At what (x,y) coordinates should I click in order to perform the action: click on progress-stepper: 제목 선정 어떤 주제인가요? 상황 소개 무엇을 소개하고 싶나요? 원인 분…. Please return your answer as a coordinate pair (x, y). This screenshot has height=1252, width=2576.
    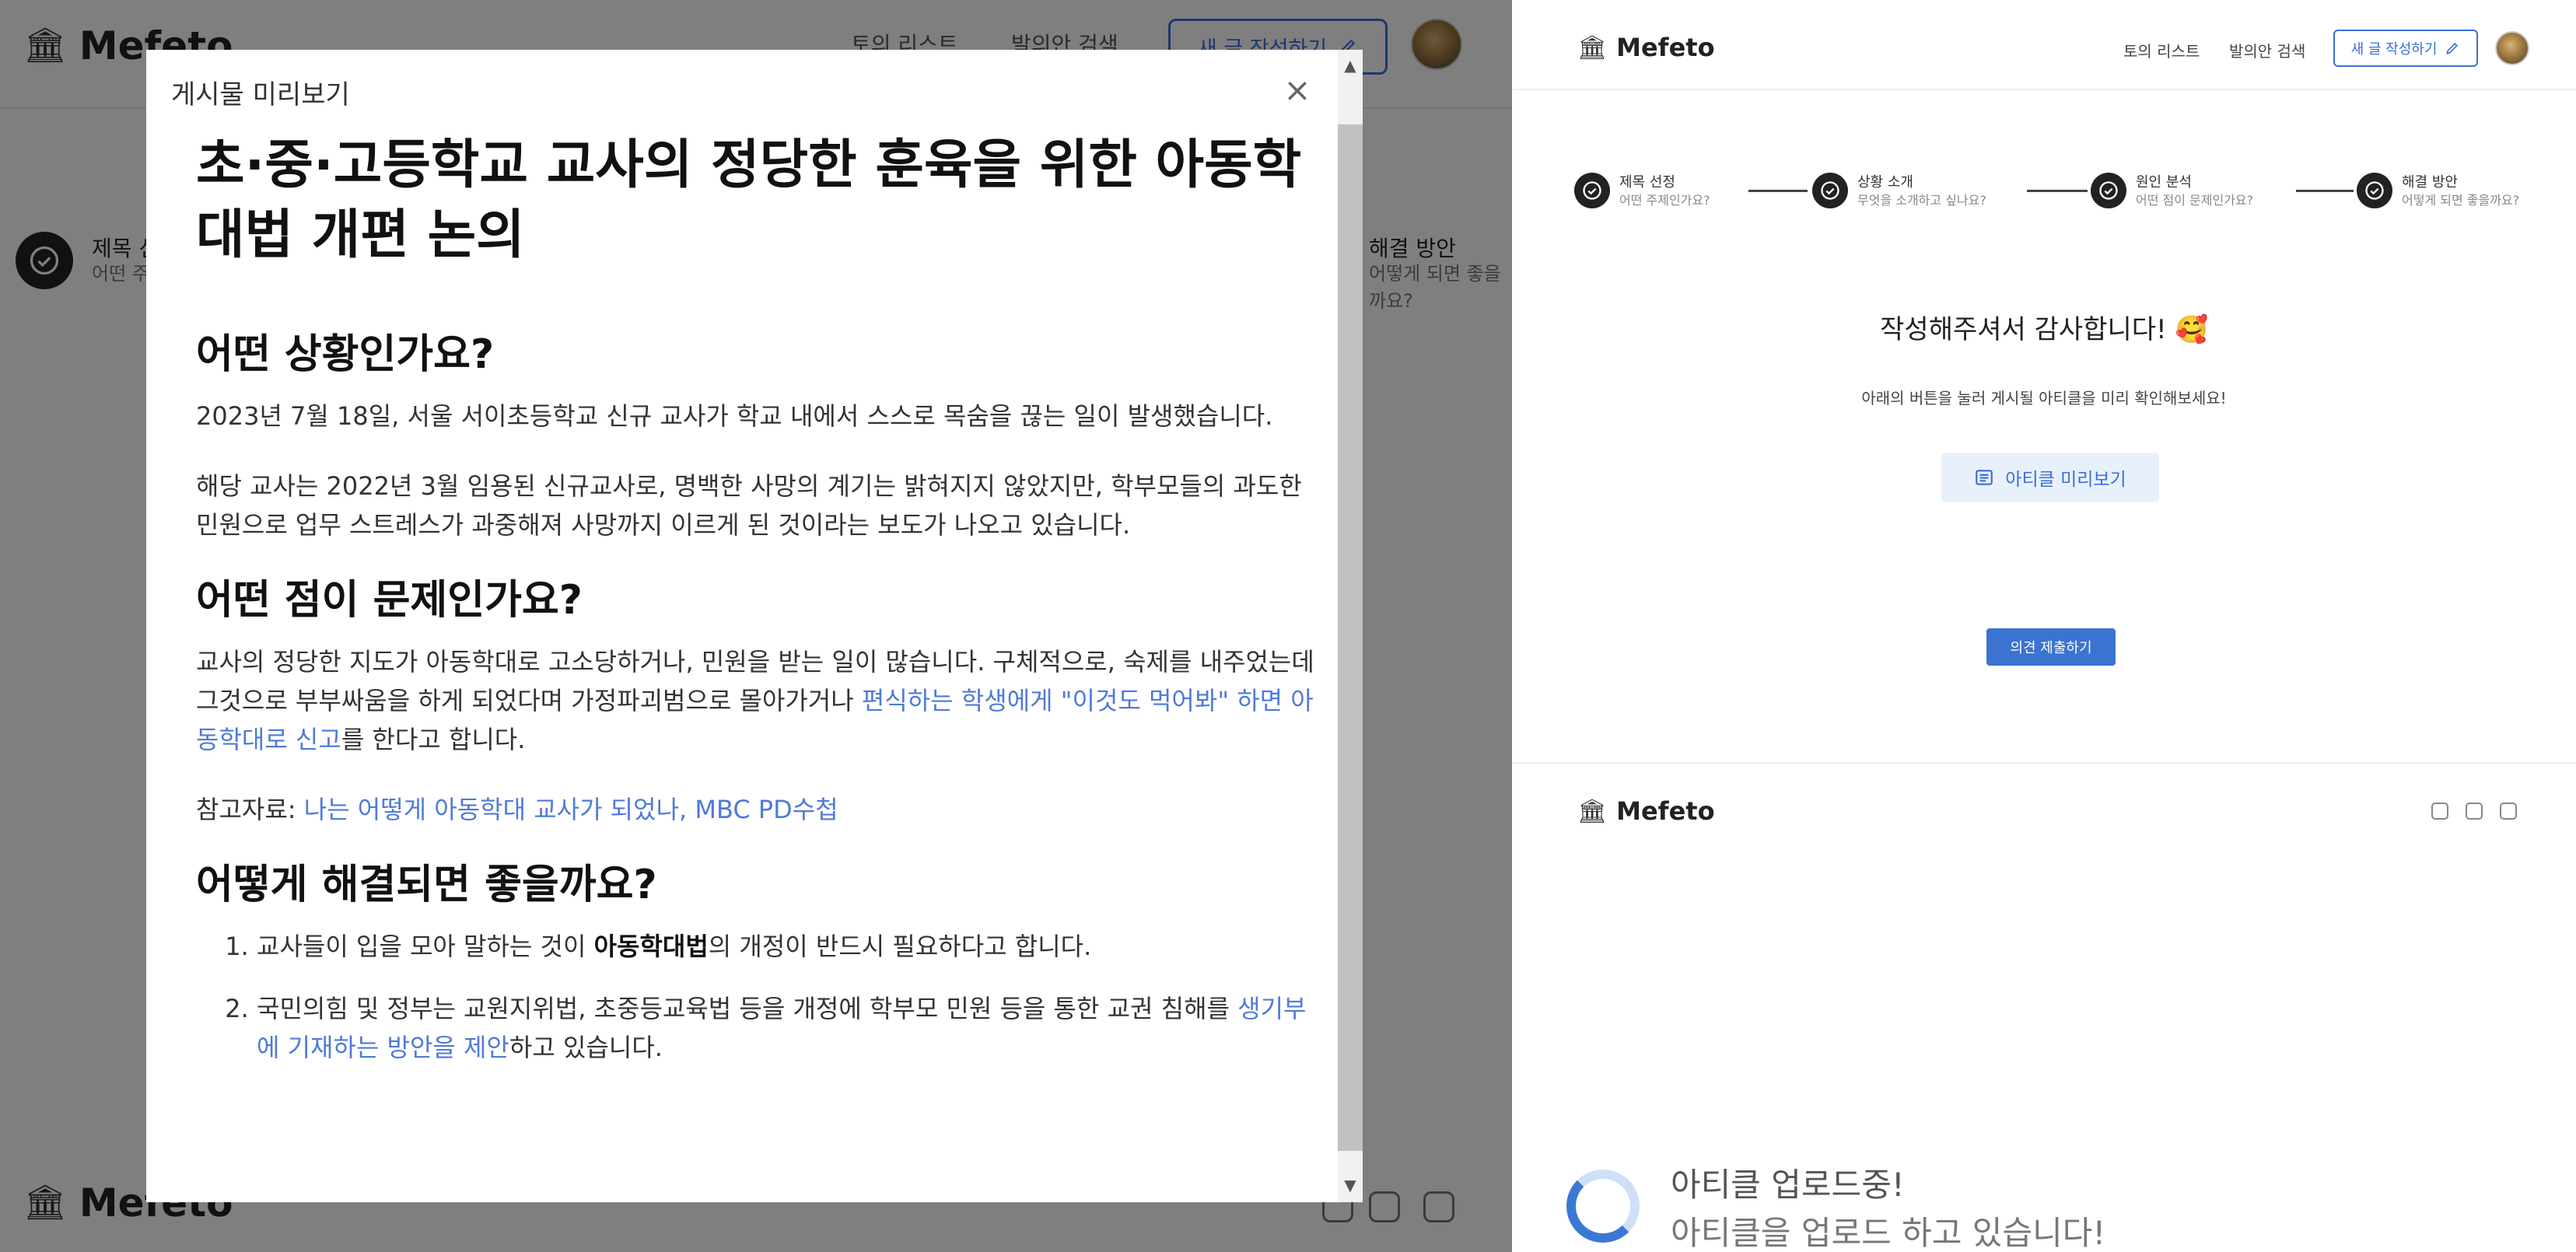
    Looking at the image, I should click on (2046, 193).